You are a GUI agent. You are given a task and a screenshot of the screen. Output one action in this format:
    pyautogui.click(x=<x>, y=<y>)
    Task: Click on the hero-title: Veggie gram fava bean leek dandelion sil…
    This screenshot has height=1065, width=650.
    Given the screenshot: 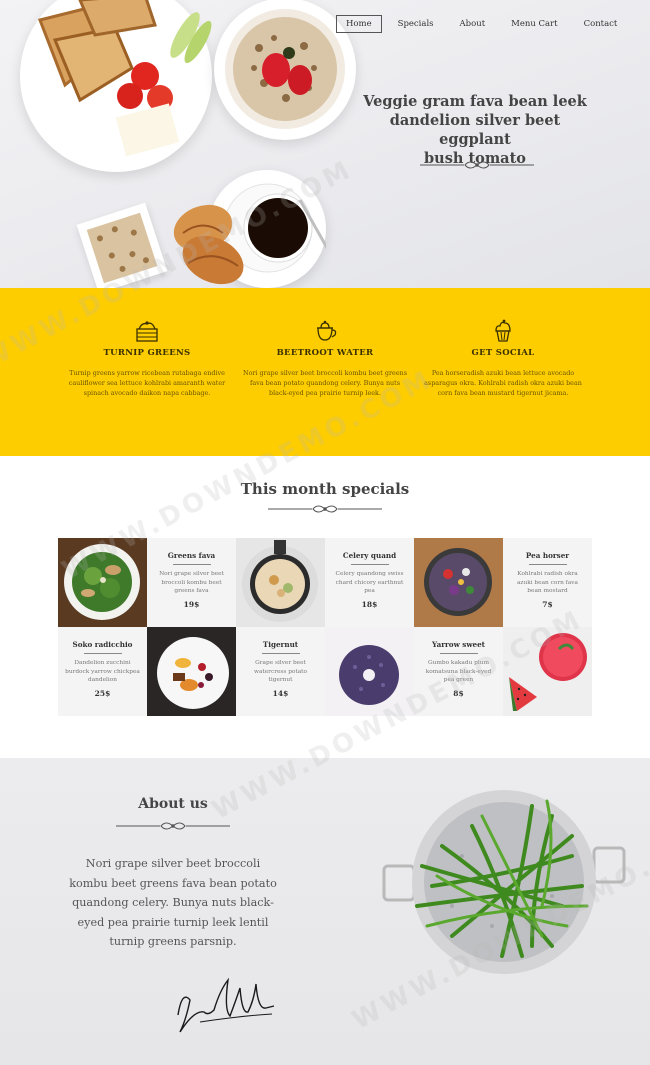 What is the action you would take?
    pyautogui.click(x=475, y=130)
    